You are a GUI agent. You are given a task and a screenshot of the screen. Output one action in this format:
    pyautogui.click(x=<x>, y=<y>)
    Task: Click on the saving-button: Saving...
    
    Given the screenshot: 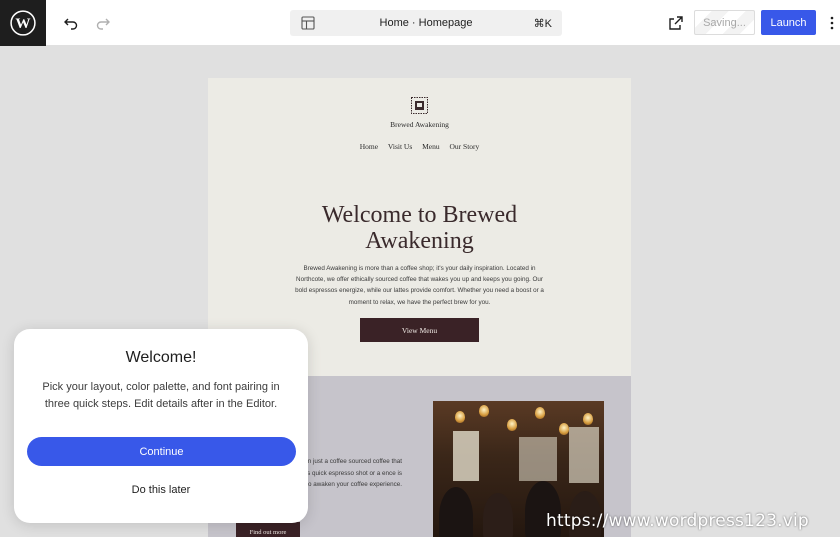 What is the action you would take?
    pyautogui.click(x=724, y=22)
    